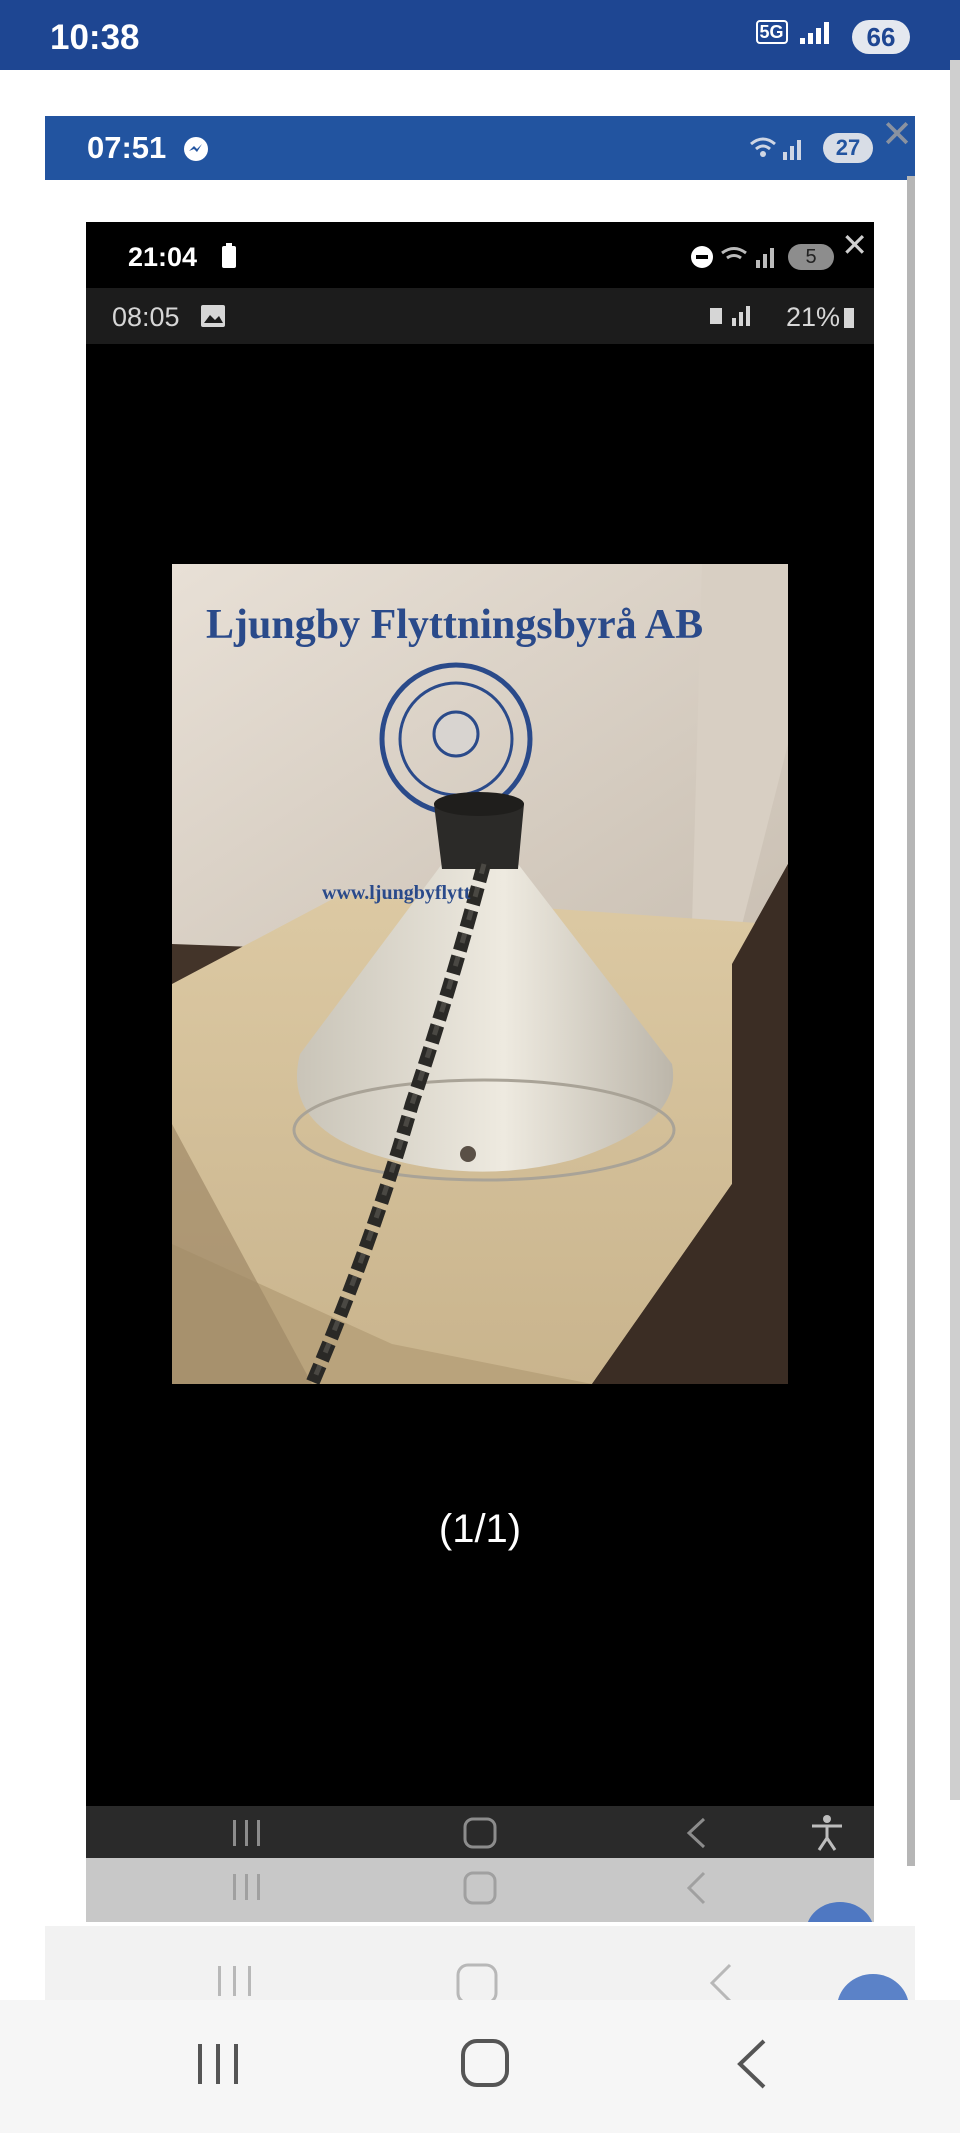 Image resolution: width=960 pixels, height=2133 pixels. Describe the element at coordinates (955, 930) in the screenshot. I see `outer-scrollbar` at that location.